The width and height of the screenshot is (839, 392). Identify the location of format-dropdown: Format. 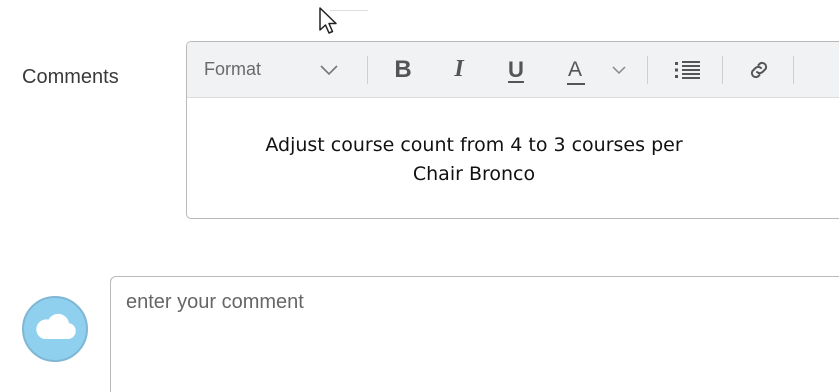
(232, 69).